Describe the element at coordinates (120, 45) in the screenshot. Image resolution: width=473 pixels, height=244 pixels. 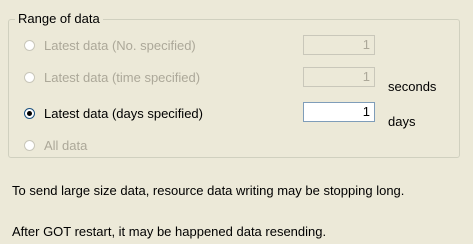
I see `radio-latest-number-label: Latest data (No. specified)` at that location.